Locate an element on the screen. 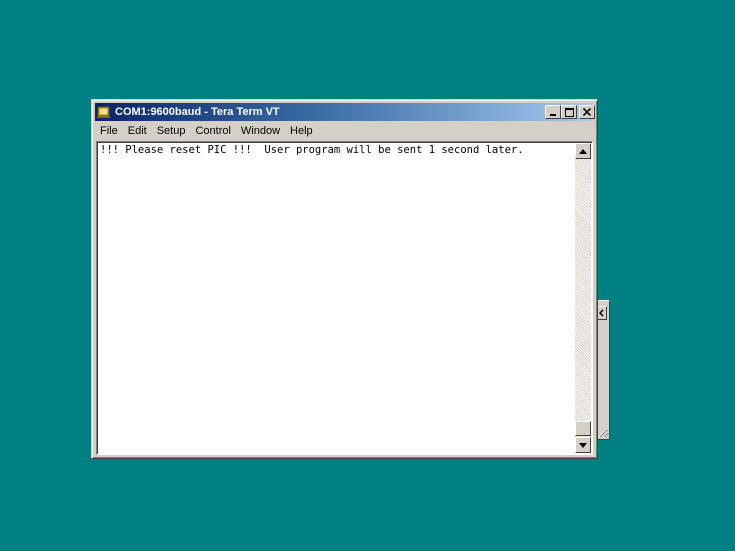 Image resolution: width=735 pixels, height=551 pixels. scroll-up-button is located at coordinates (583, 151).